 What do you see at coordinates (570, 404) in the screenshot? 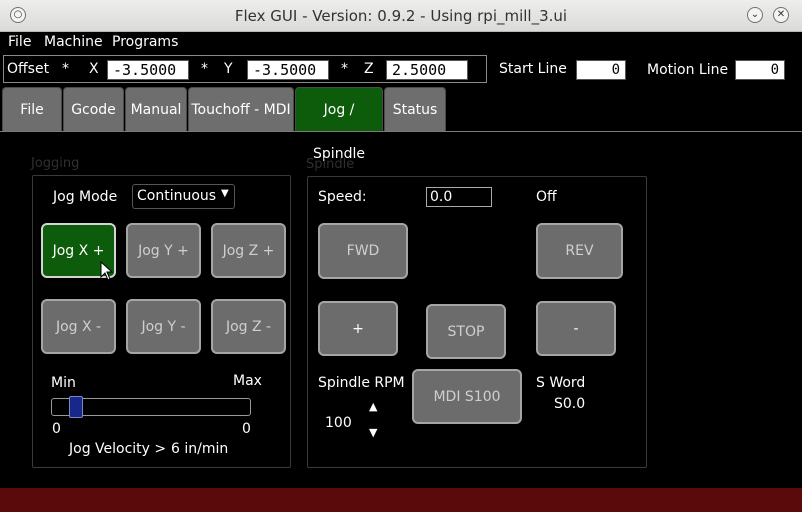
I see `s-word-value: S0.0` at bounding box center [570, 404].